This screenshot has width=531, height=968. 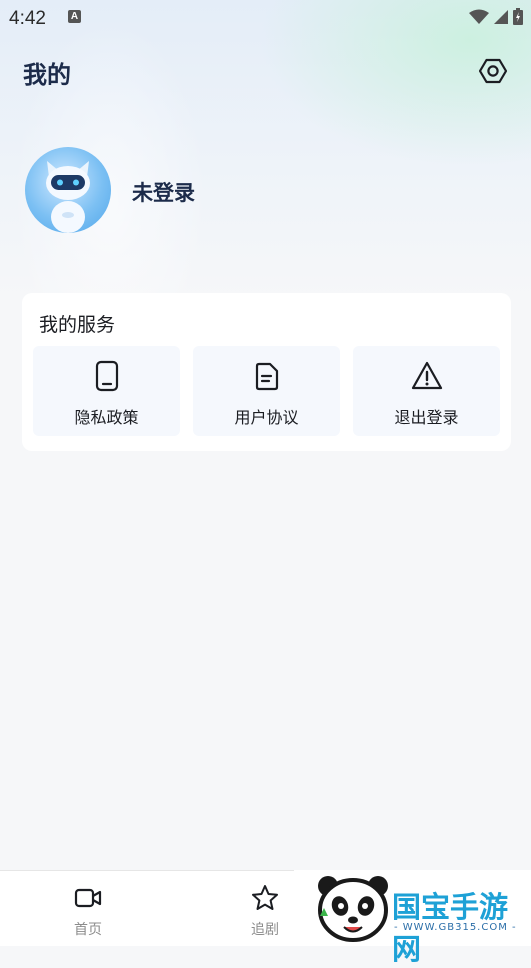 What do you see at coordinates (455, 927) in the screenshot?
I see `watermark-url: - WWW.GB315.COM -` at bounding box center [455, 927].